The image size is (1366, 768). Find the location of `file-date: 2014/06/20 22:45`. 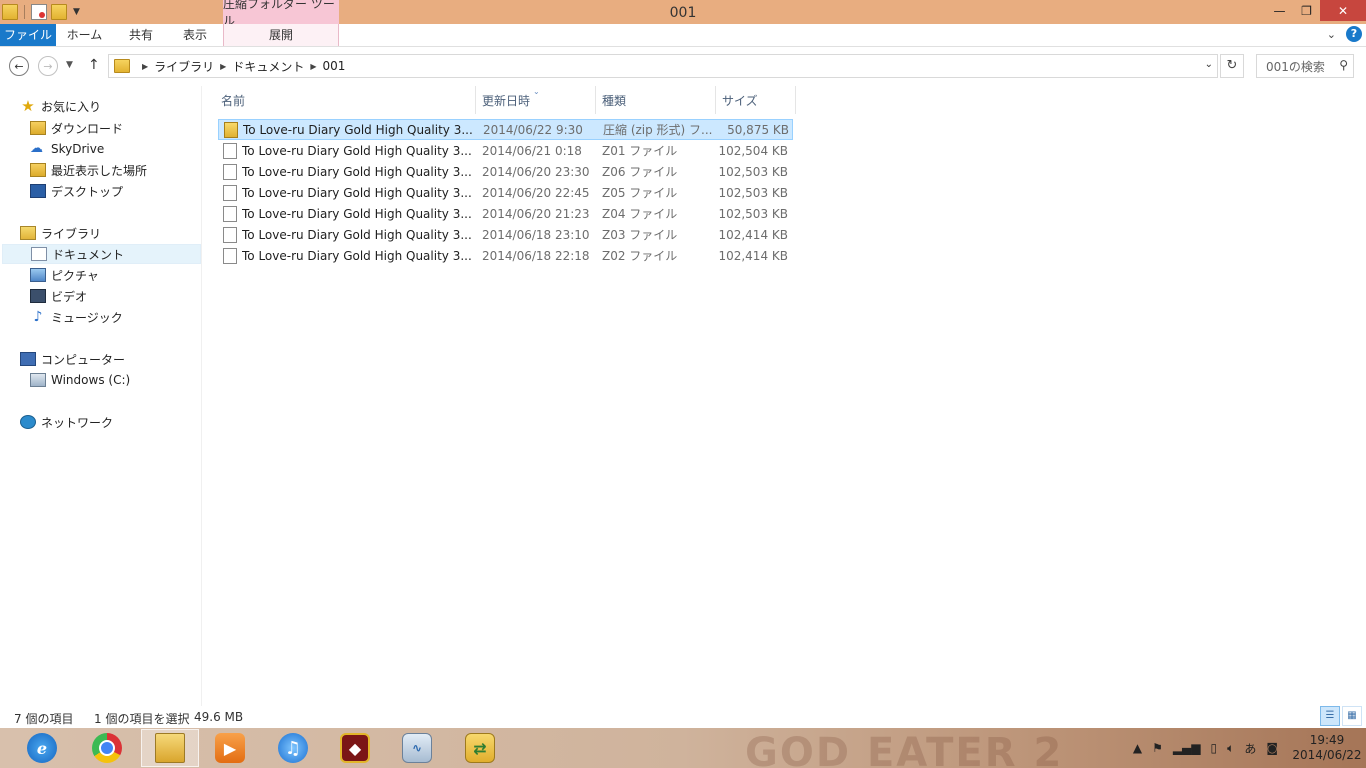

file-date: 2014/06/20 22:45 is located at coordinates (536, 192).